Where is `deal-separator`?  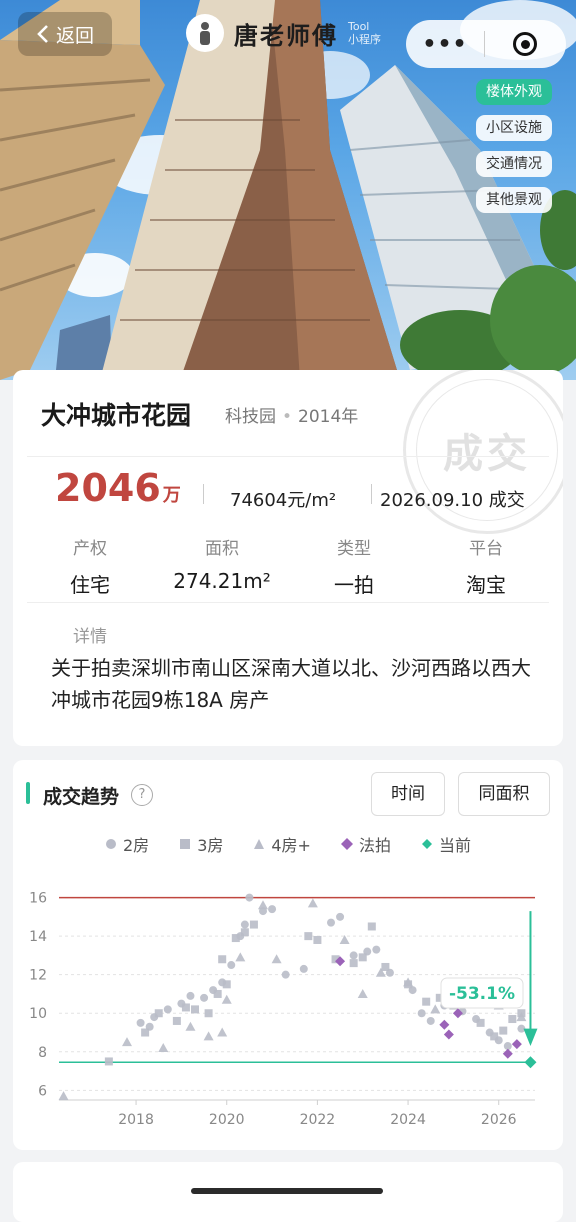 deal-separator is located at coordinates (371, 494).